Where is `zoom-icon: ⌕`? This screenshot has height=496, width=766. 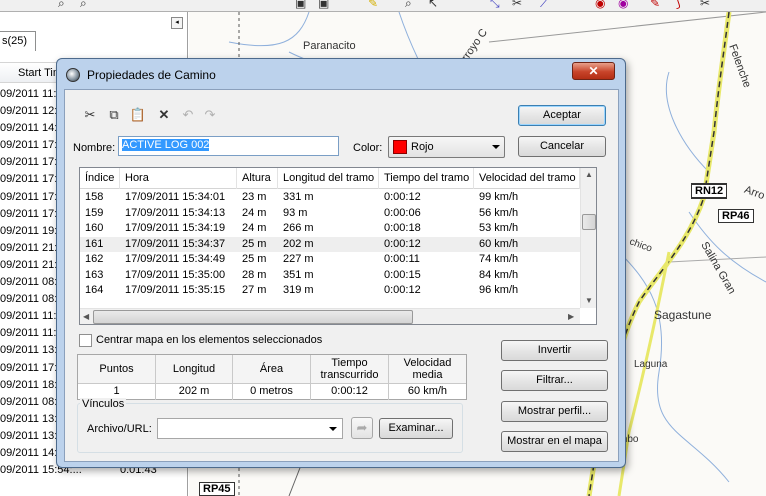 zoom-icon: ⌕ is located at coordinates (61, 5).